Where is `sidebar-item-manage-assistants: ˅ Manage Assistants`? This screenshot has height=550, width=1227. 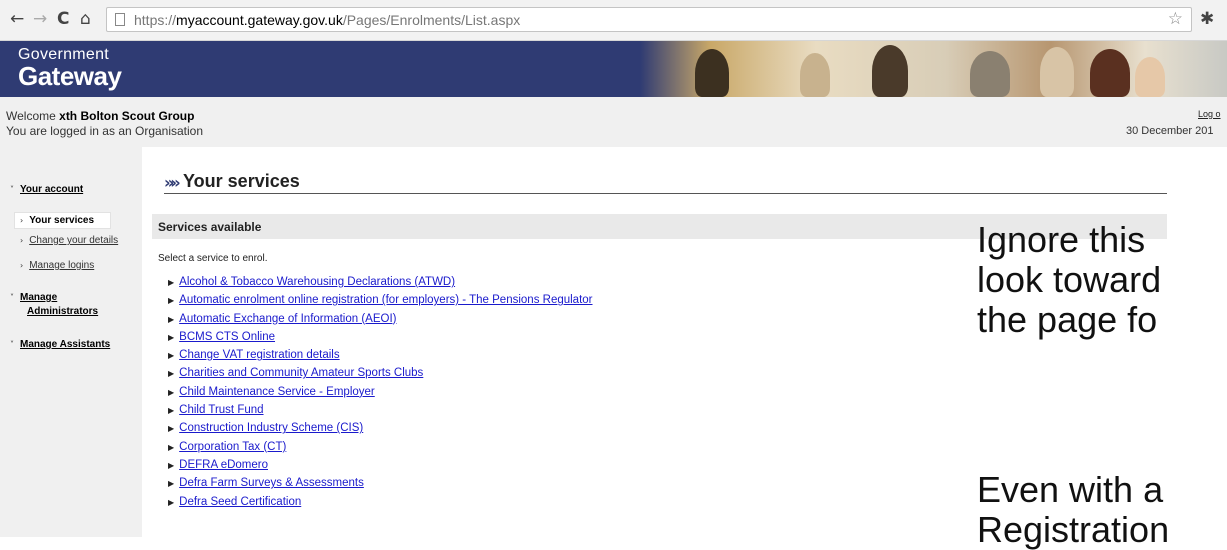
sidebar-item-manage-assistants: ˅ Manage Assistants is located at coordinates (60, 344).